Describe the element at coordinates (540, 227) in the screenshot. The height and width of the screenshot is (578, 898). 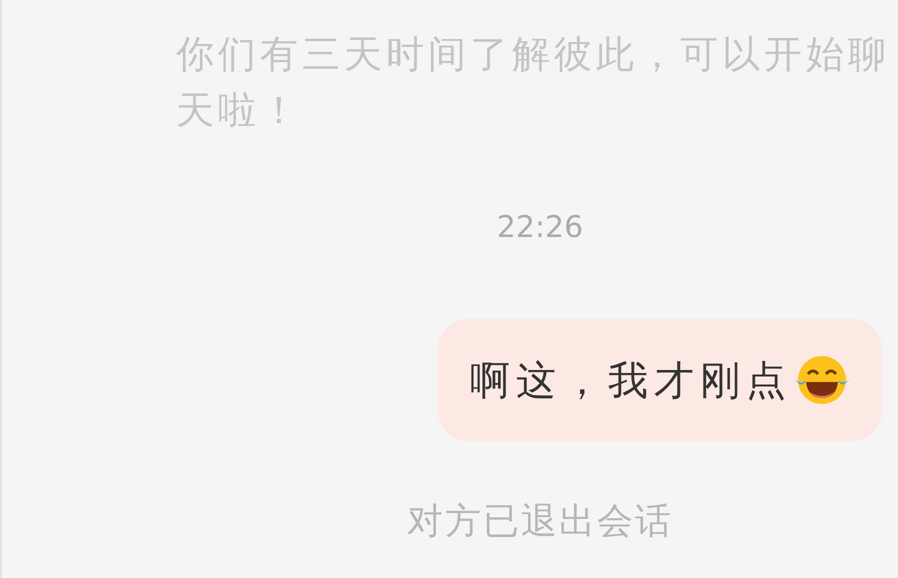
I see `timestamp: 22:26` at that location.